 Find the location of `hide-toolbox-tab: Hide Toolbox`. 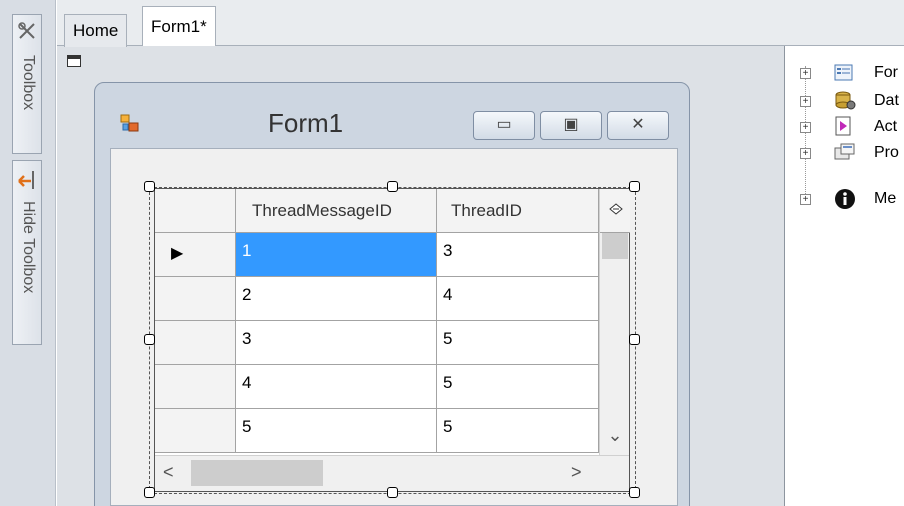

hide-toolbox-tab: Hide Toolbox is located at coordinates (27, 252).